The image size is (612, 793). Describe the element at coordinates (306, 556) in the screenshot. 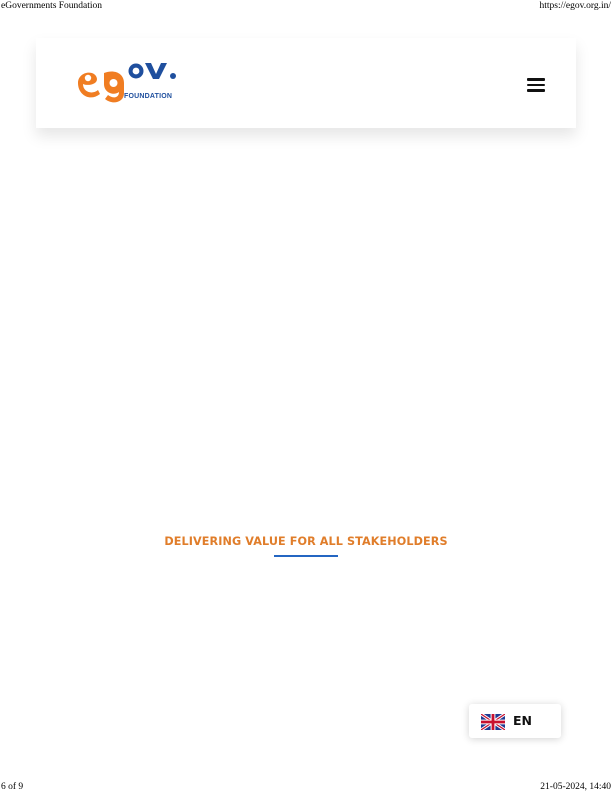

I see `title-underline` at that location.